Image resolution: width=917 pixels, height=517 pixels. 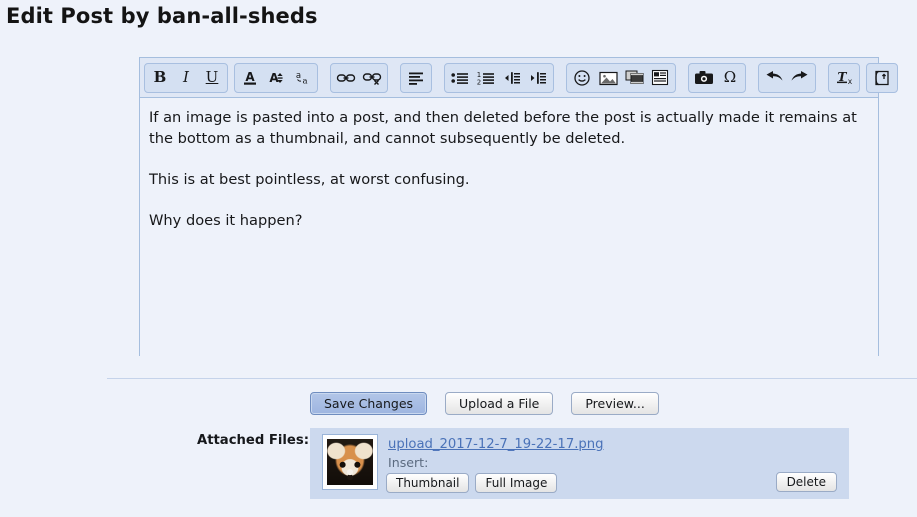 I want to click on upload-a-file-button: Upload a File, so click(x=499, y=403).